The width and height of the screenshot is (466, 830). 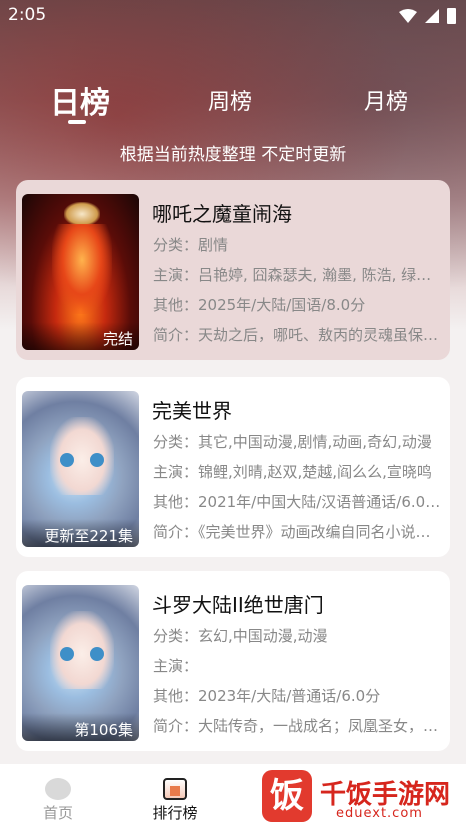 What do you see at coordinates (386, 100) in the screenshot?
I see `tab-monthly: 月榜` at bounding box center [386, 100].